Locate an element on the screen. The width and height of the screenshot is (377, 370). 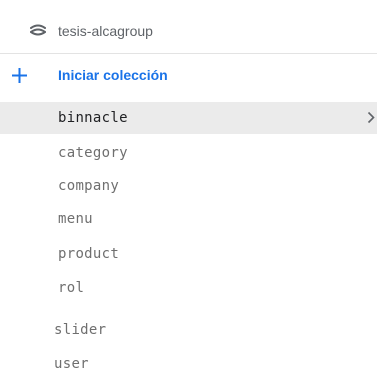
collection-label: slider is located at coordinates (80, 330).